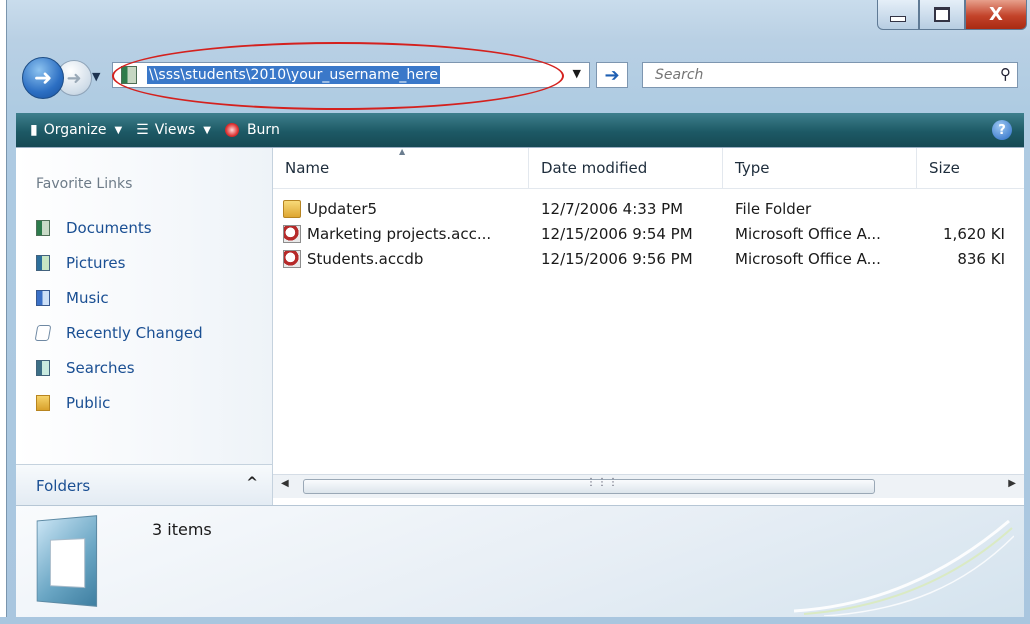 This screenshot has width=1030, height=624. I want to click on column-header-type: Type, so click(820, 168).